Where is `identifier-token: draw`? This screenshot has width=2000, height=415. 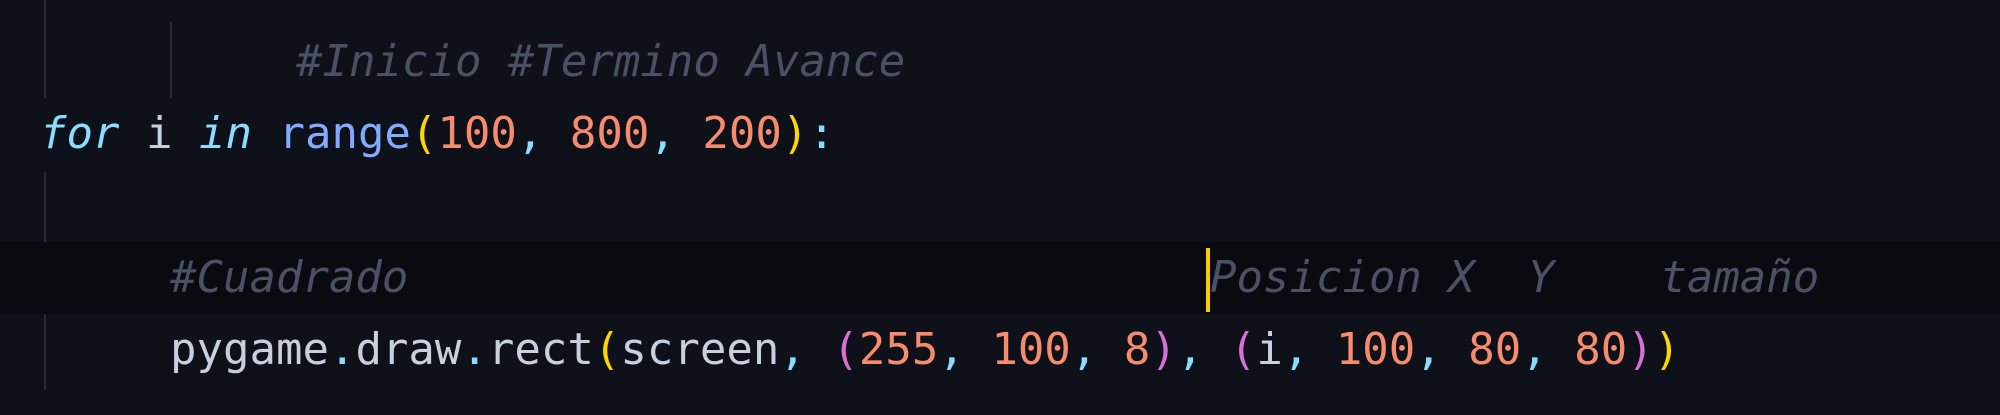
identifier-token: draw is located at coordinates (408, 349).